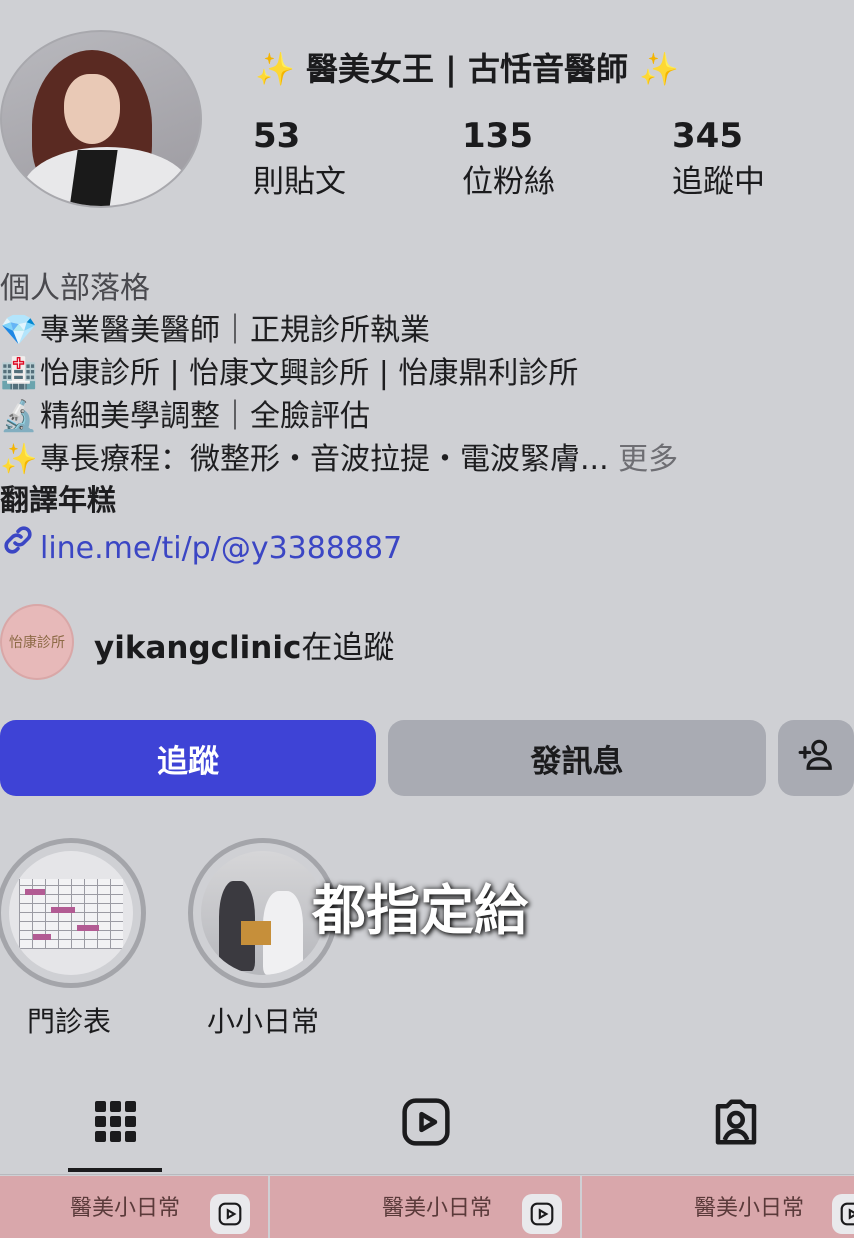  Describe the element at coordinates (235, 330) in the screenshot. I see `bio-line-text: 專業醫美醫師｜正規診所執業` at that location.